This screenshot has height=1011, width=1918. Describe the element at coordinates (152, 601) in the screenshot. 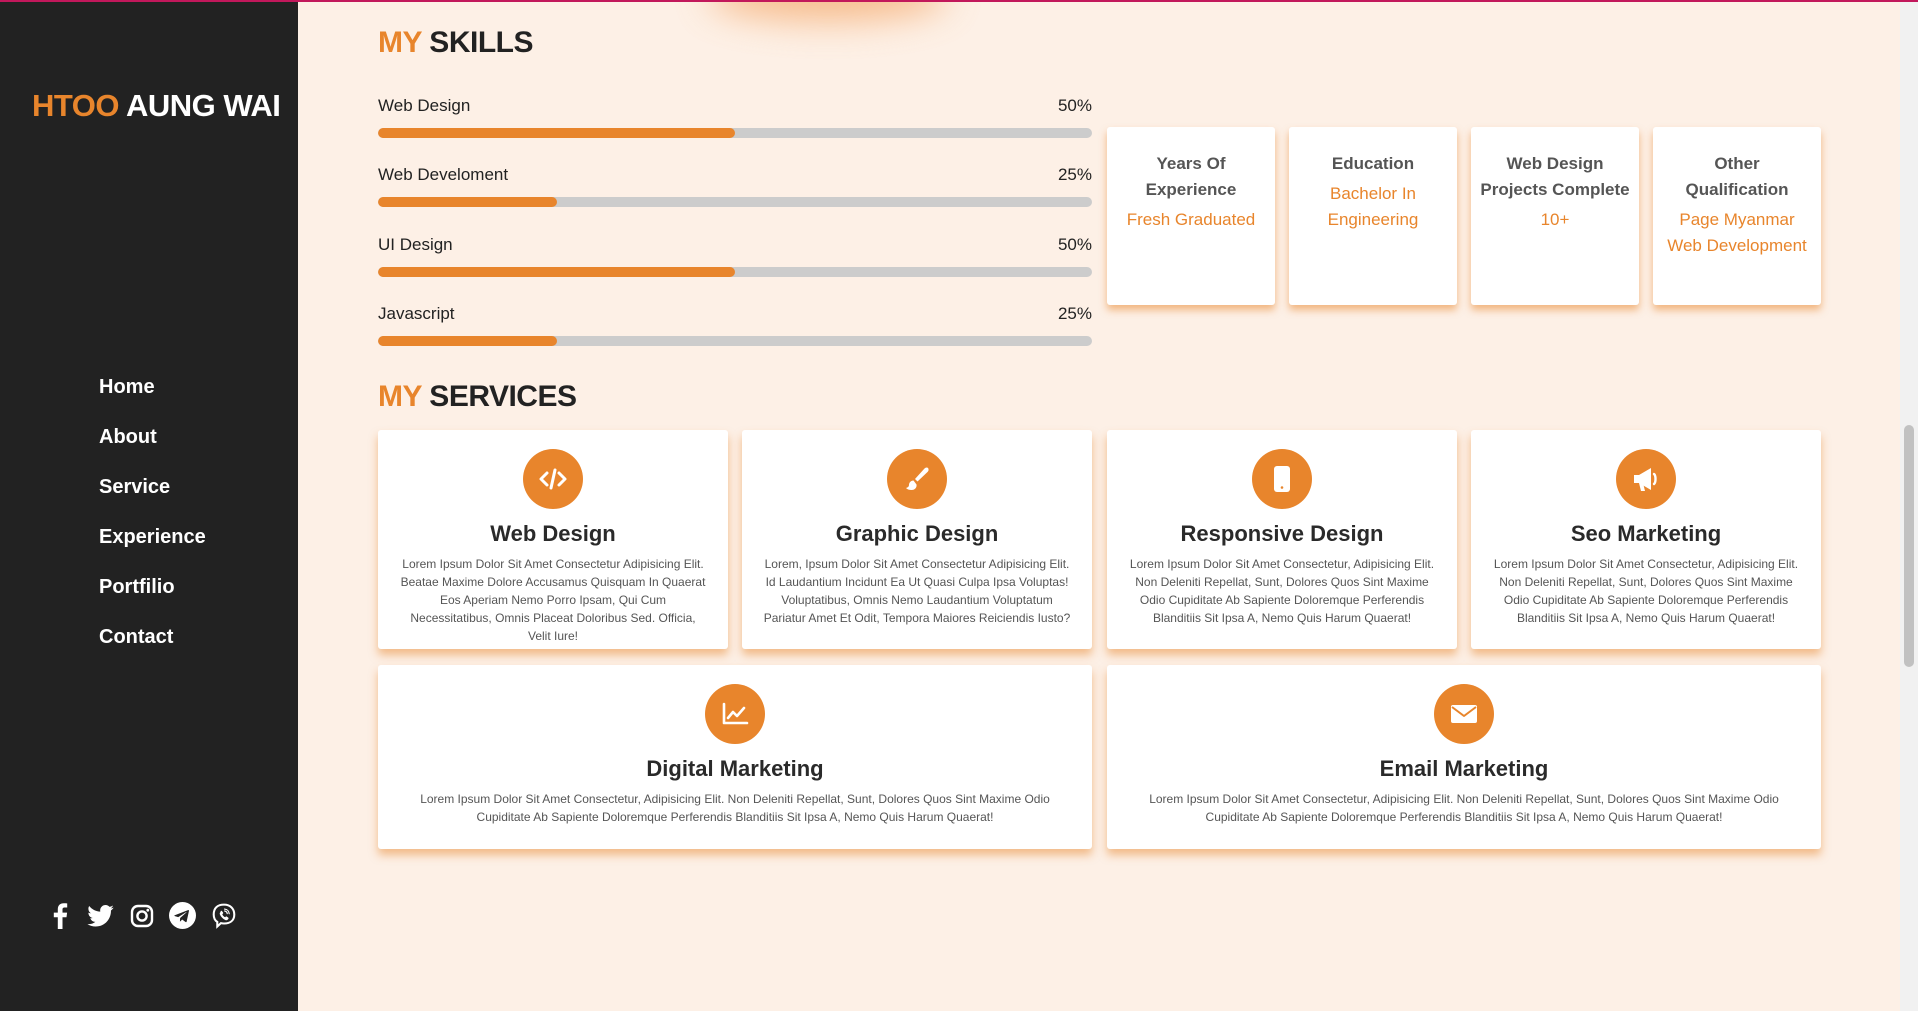

I see `nav-item-portfolio: Portfilio` at that location.